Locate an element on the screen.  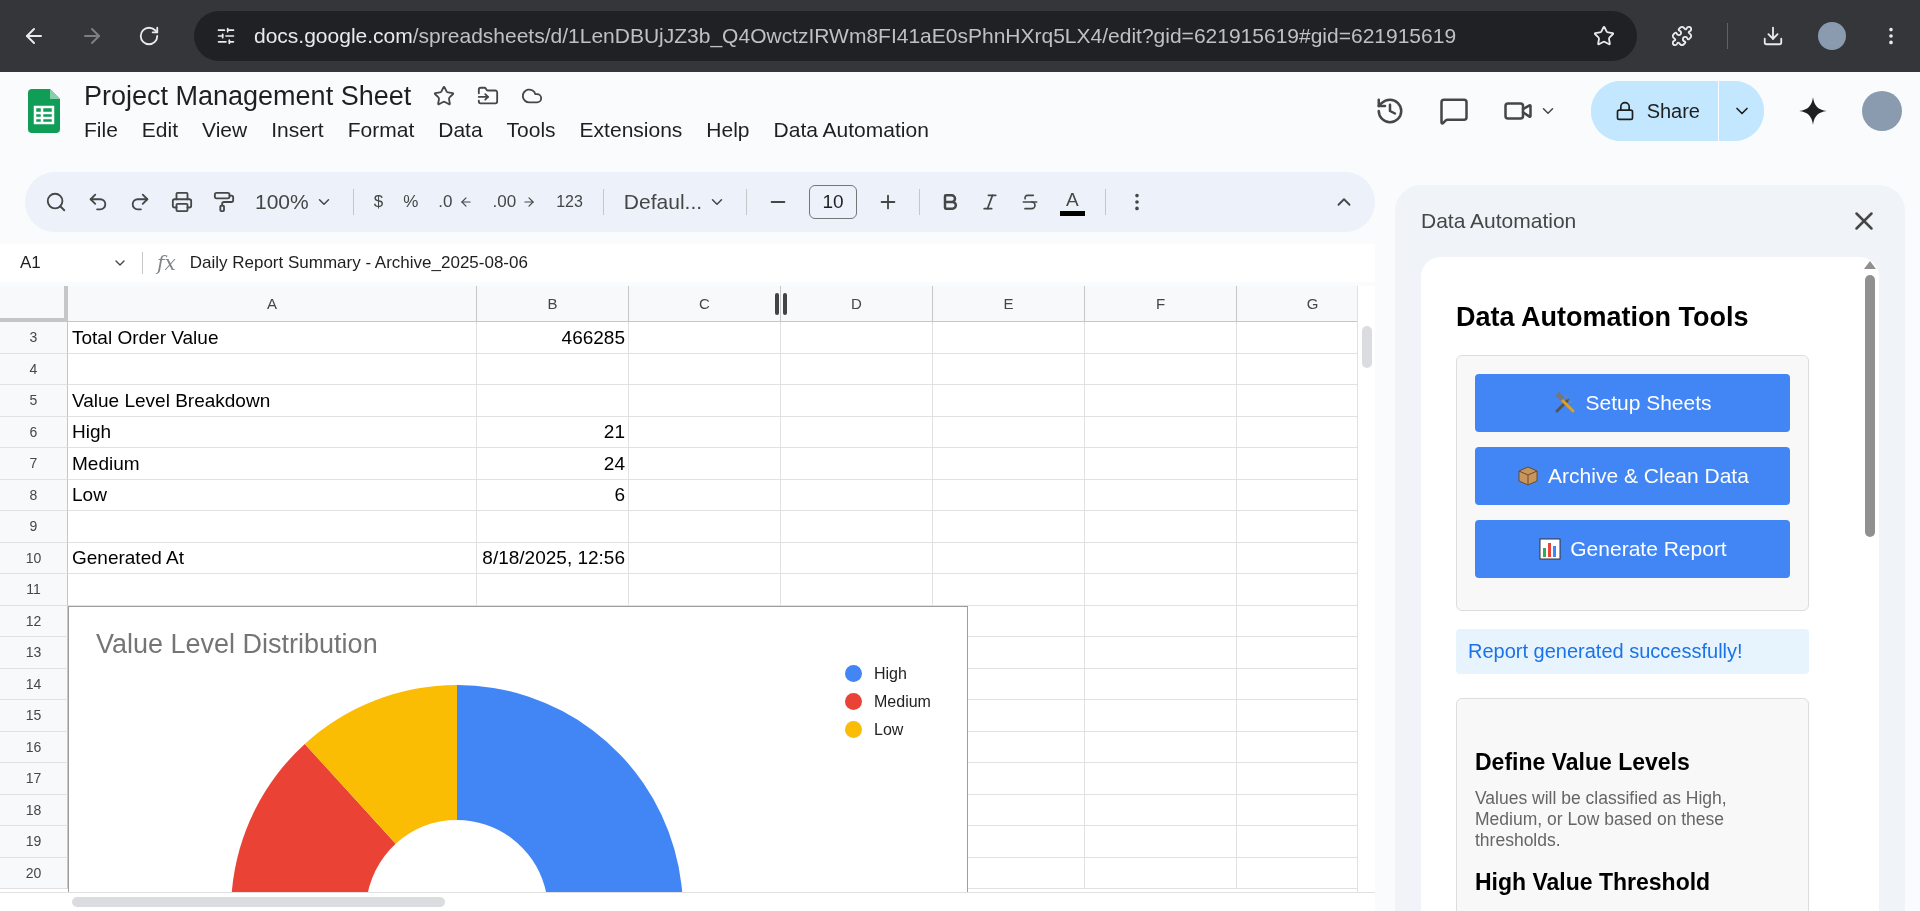
row-number: 6 is located at coordinates (34, 432).